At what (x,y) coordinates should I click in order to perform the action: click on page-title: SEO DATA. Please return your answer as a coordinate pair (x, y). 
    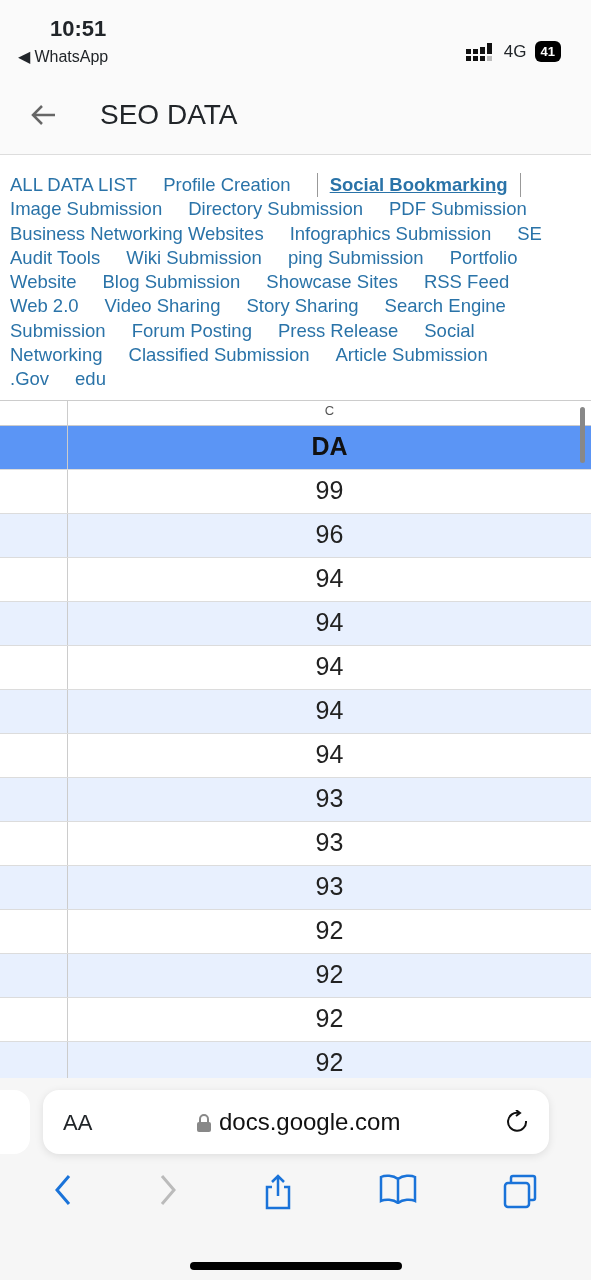
    Looking at the image, I should click on (169, 114).